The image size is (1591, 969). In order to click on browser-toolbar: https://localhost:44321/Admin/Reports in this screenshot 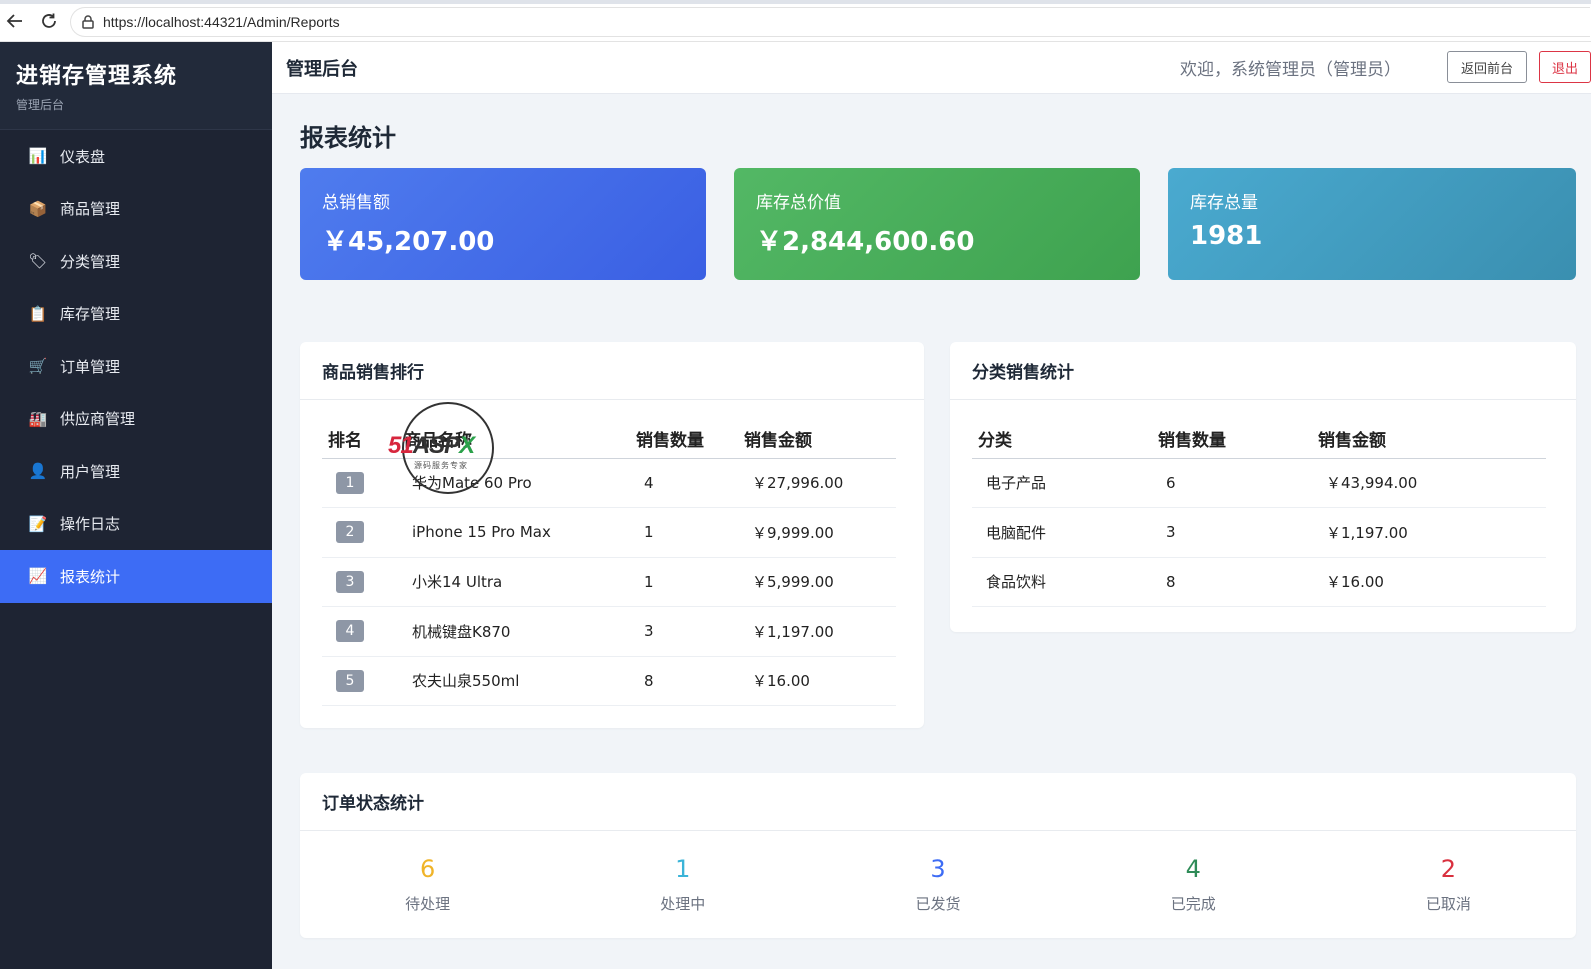, I will do `click(795, 21)`.